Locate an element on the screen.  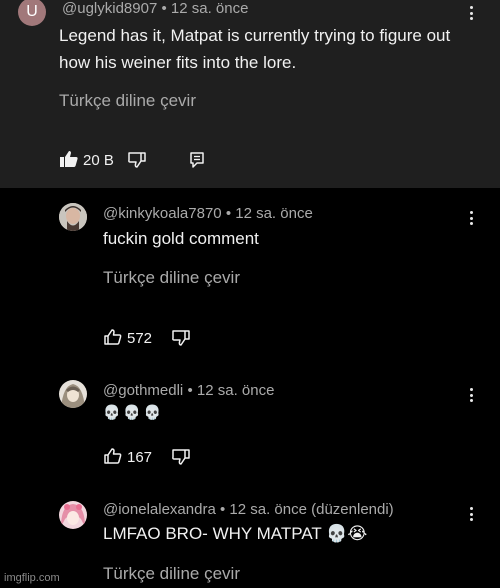
watermark: imgflip.com is located at coordinates (32, 578).